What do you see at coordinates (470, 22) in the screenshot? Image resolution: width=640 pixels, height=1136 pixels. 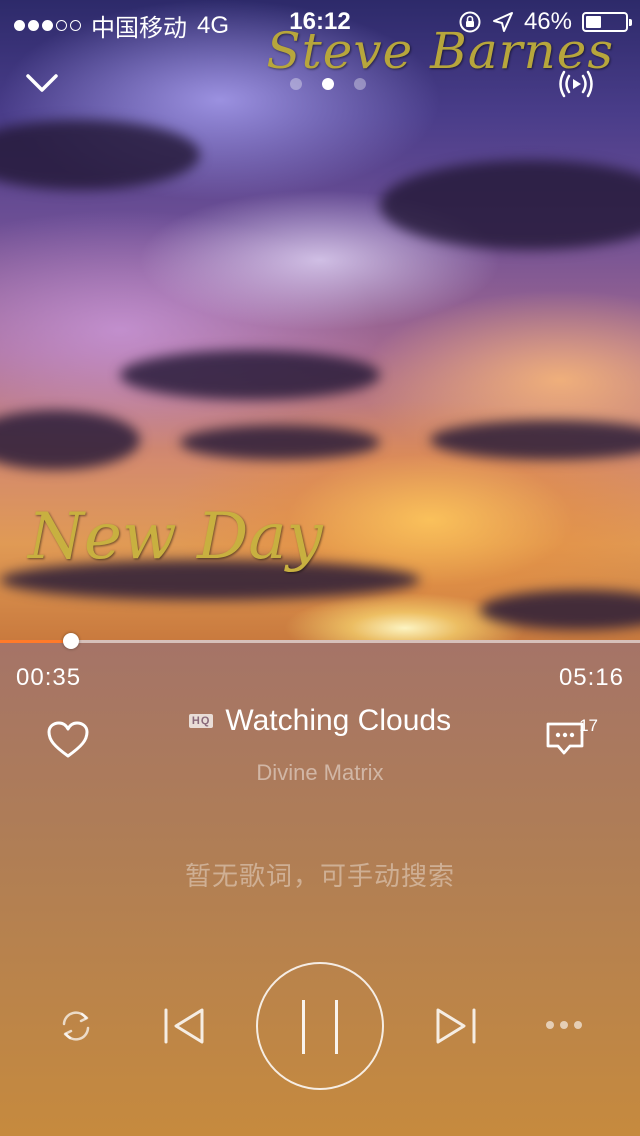 I see `rotation-lock-icon` at bounding box center [470, 22].